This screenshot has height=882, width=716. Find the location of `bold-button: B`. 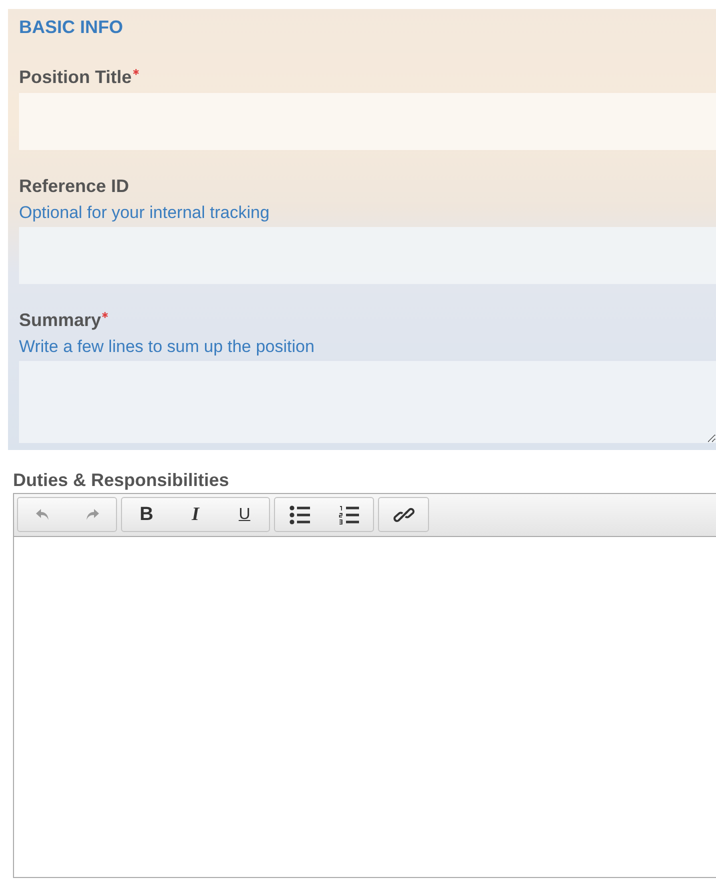

bold-button: B is located at coordinates (146, 514).